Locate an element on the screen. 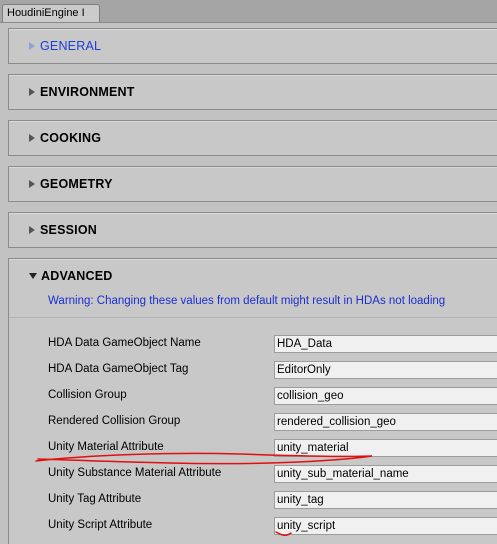 Image resolution: width=497 pixels, height=544 pixels. section-session-header: SESSION is located at coordinates (253, 230).